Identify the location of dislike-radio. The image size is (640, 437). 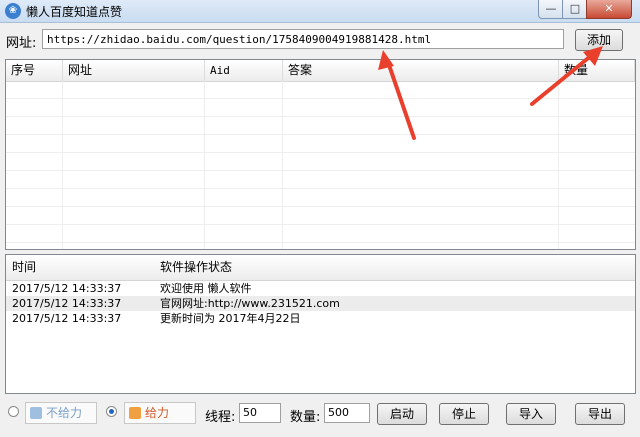
(13, 411).